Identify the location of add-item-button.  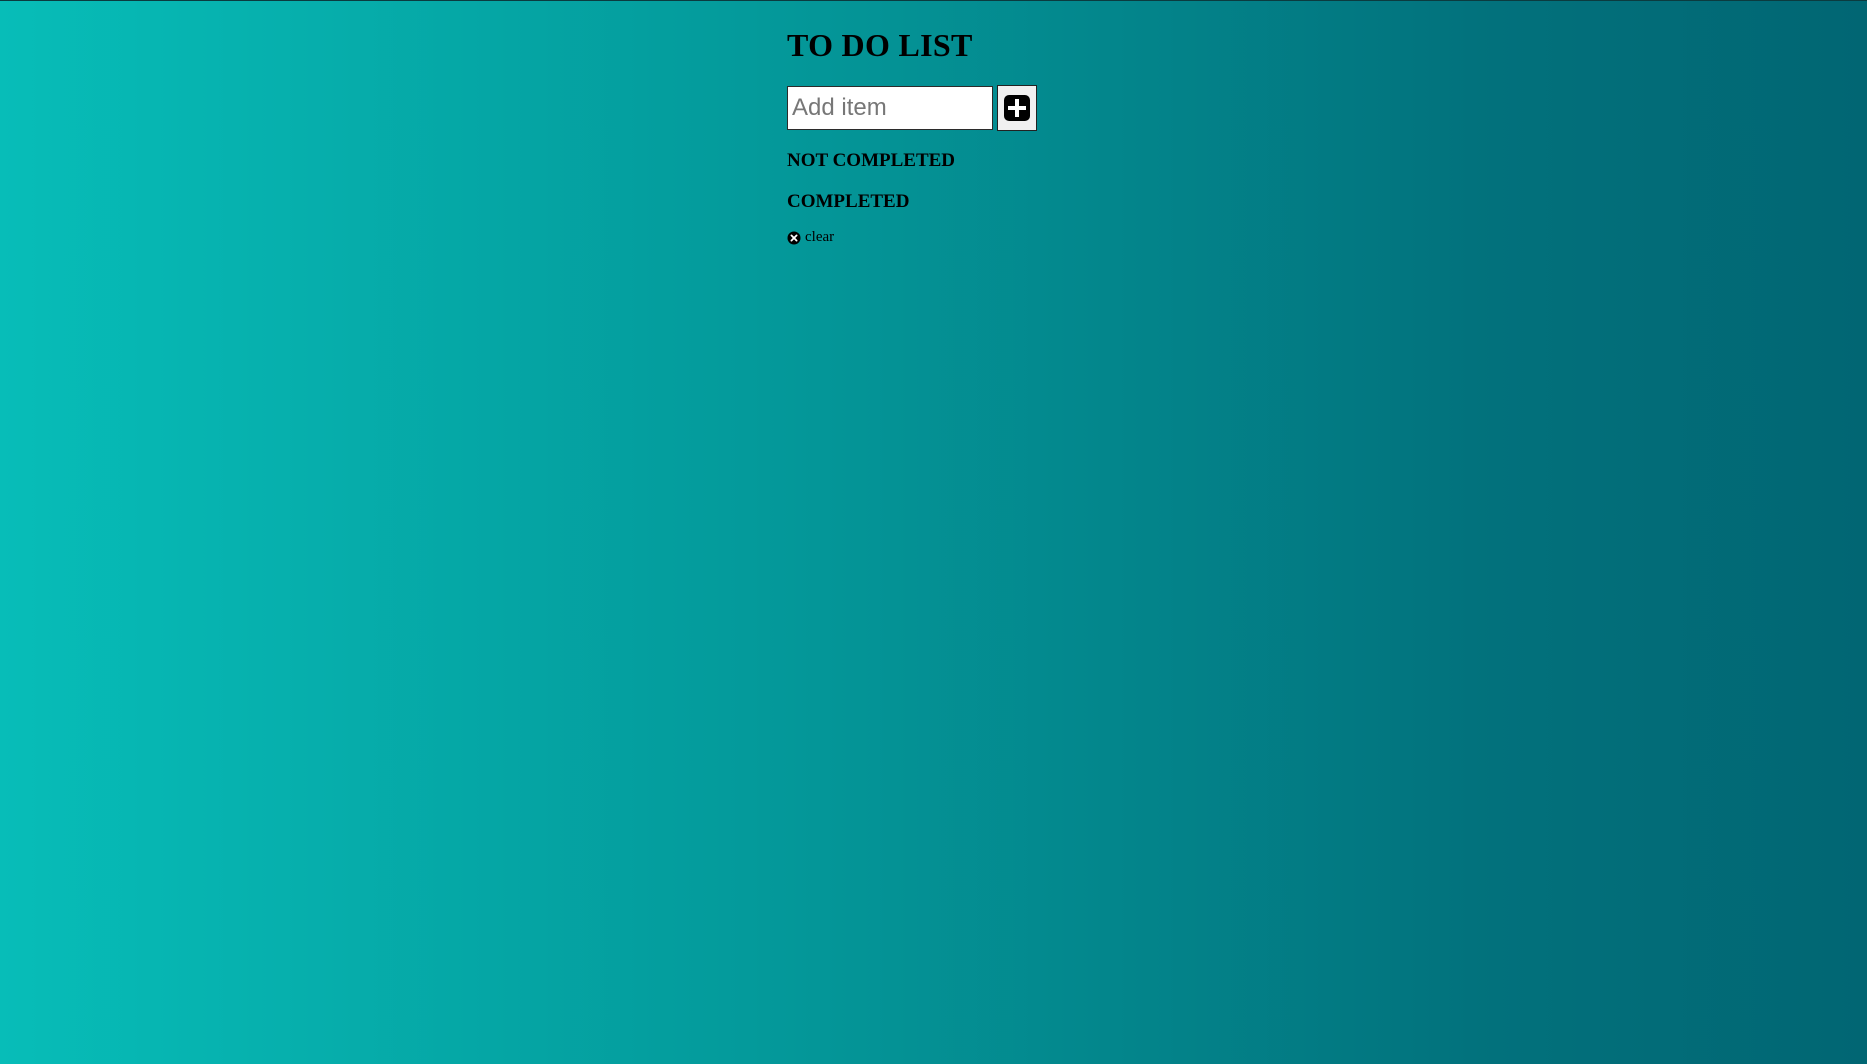
(1017, 108).